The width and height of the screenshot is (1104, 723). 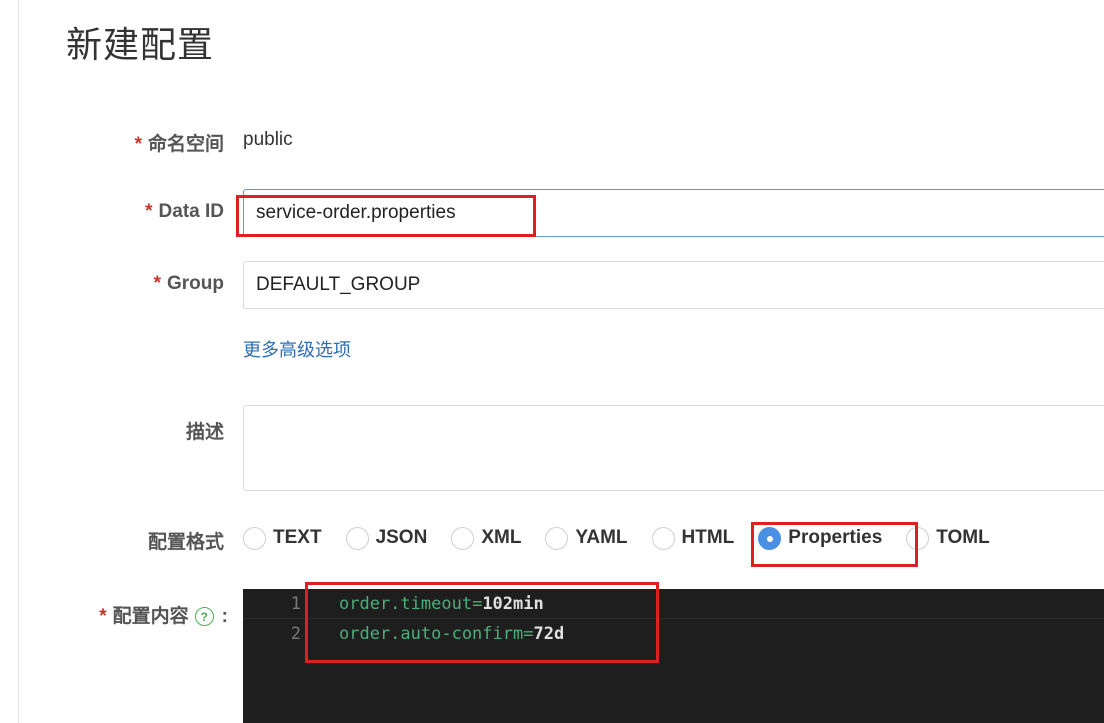 I want to click on left-divider, so click(x=18, y=361).